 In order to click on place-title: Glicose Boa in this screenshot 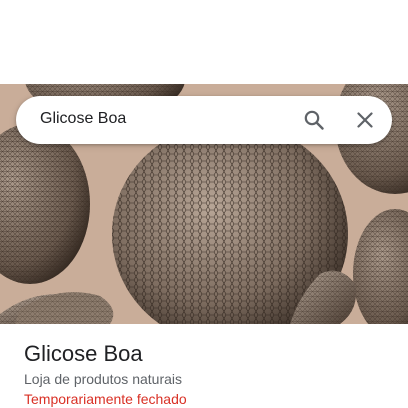, I will do `click(83, 353)`.